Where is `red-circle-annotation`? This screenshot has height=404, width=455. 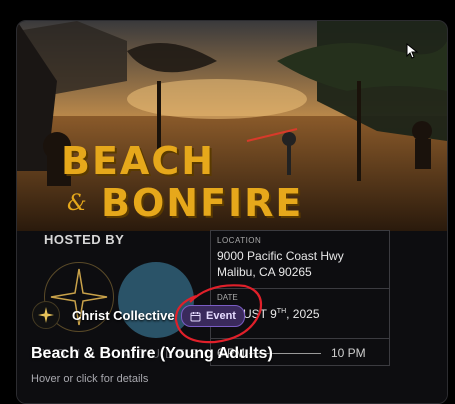
red-circle-annotation is located at coordinates (218, 314).